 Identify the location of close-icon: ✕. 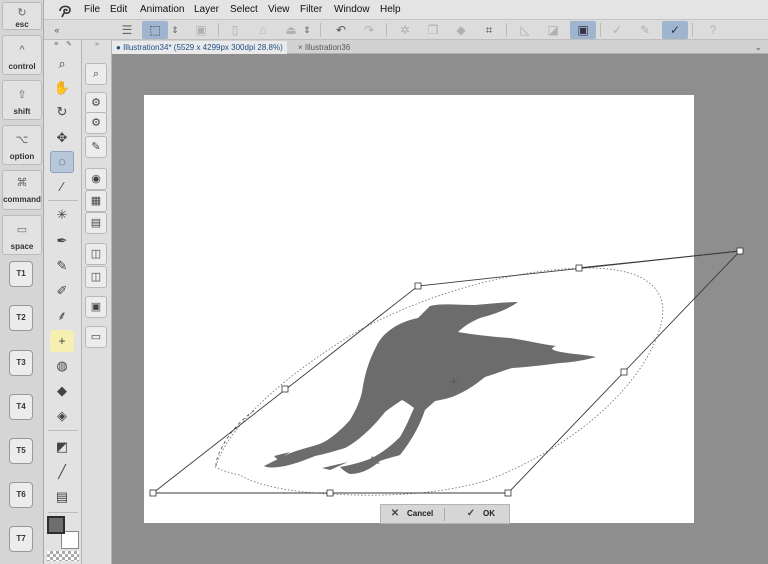
(395, 513).